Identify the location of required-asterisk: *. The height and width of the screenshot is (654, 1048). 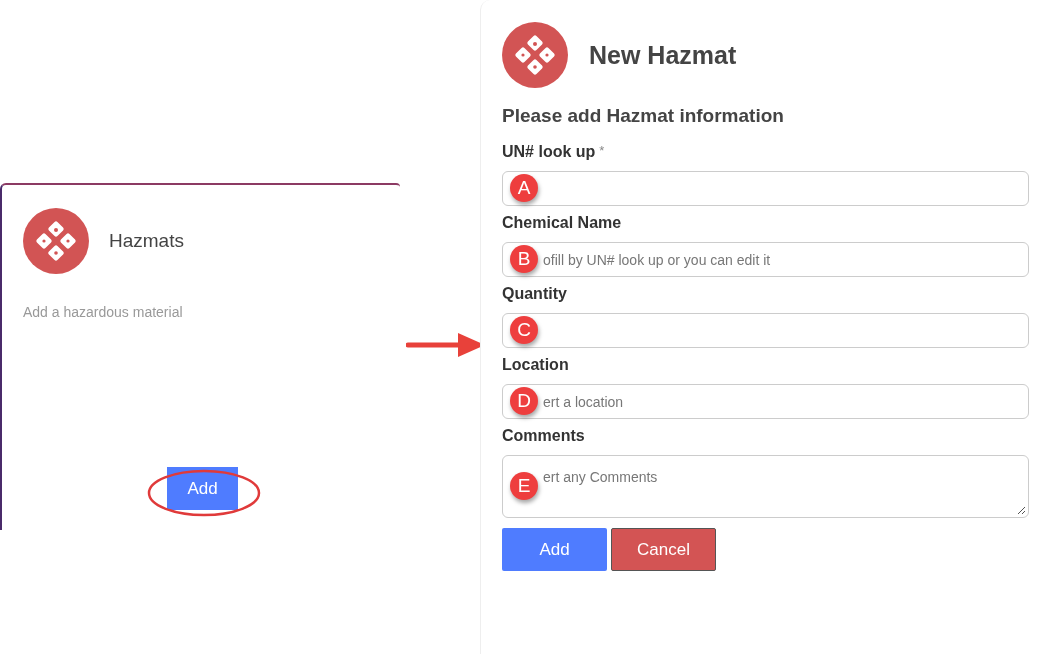
(602, 150).